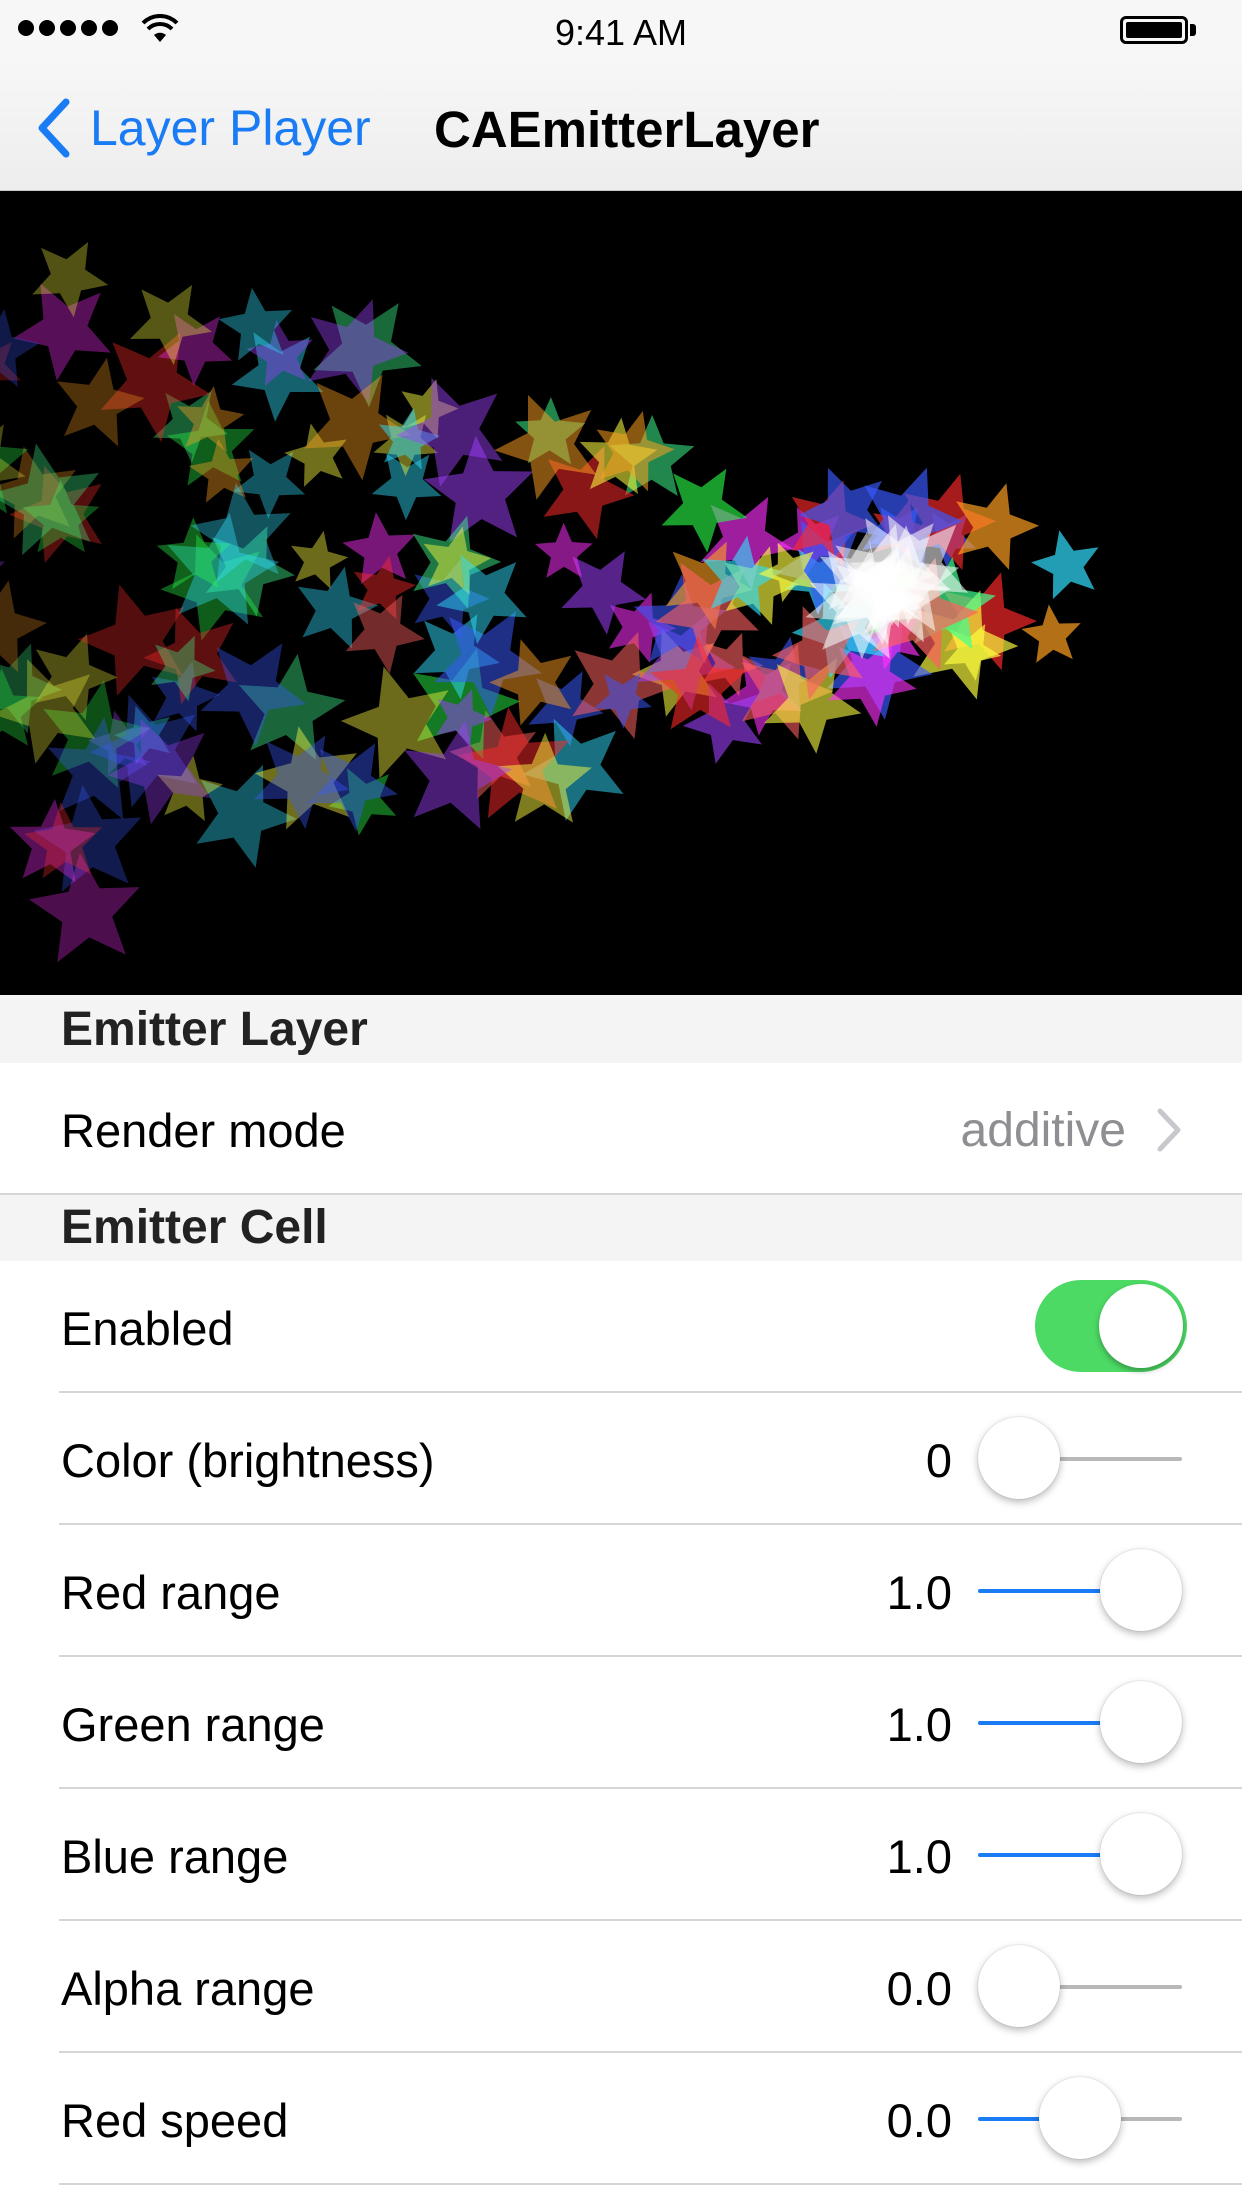  Describe the element at coordinates (1169, 1130) in the screenshot. I see `chevron-right-icon` at that location.